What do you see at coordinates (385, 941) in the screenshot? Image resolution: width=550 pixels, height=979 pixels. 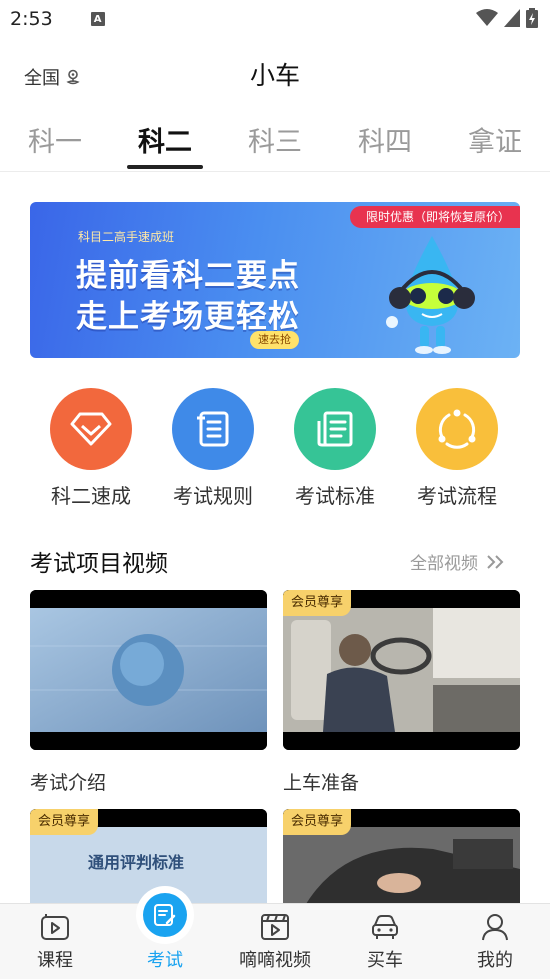 I see `nav-buy-car: 买车` at bounding box center [385, 941].